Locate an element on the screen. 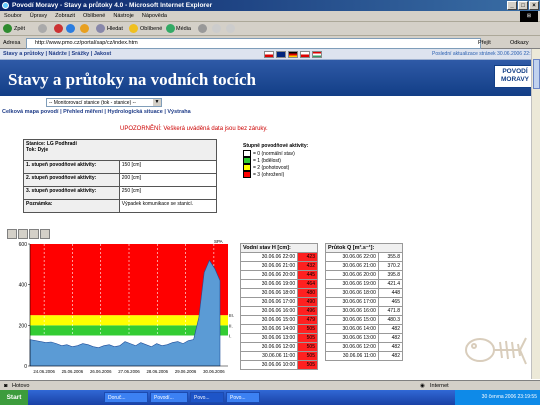 The width and height of the screenshot is (540, 405). back-button: Zpět is located at coordinates (19, 29).